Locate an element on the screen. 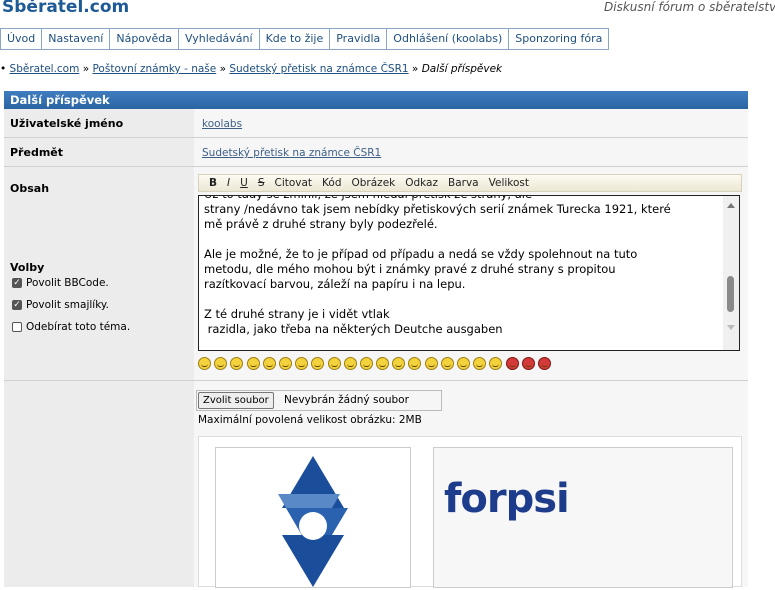 The height and width of the screenshot is (590, 775). subject-row: Předmět Sudetský přetisk na známce ČSR1 is located at coordinates (376, 152).